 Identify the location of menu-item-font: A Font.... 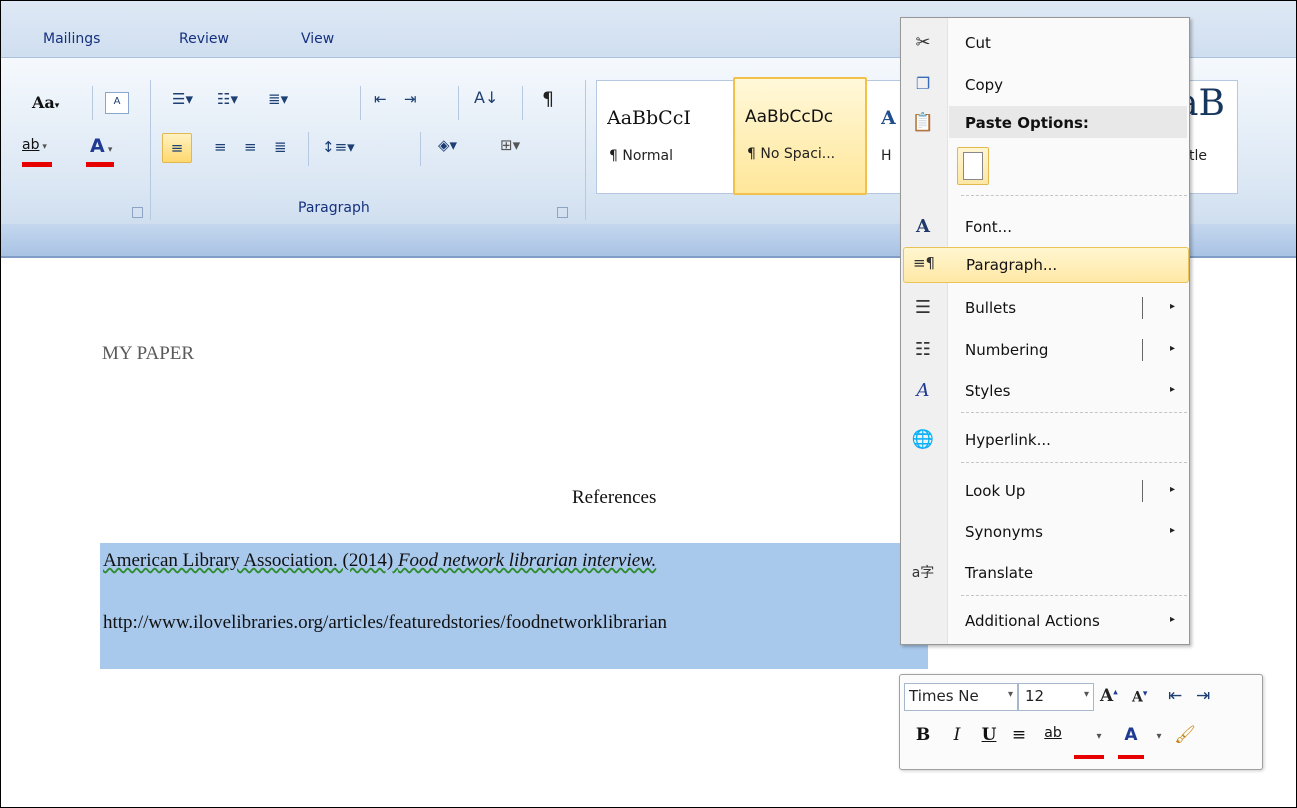
(1045, 227).